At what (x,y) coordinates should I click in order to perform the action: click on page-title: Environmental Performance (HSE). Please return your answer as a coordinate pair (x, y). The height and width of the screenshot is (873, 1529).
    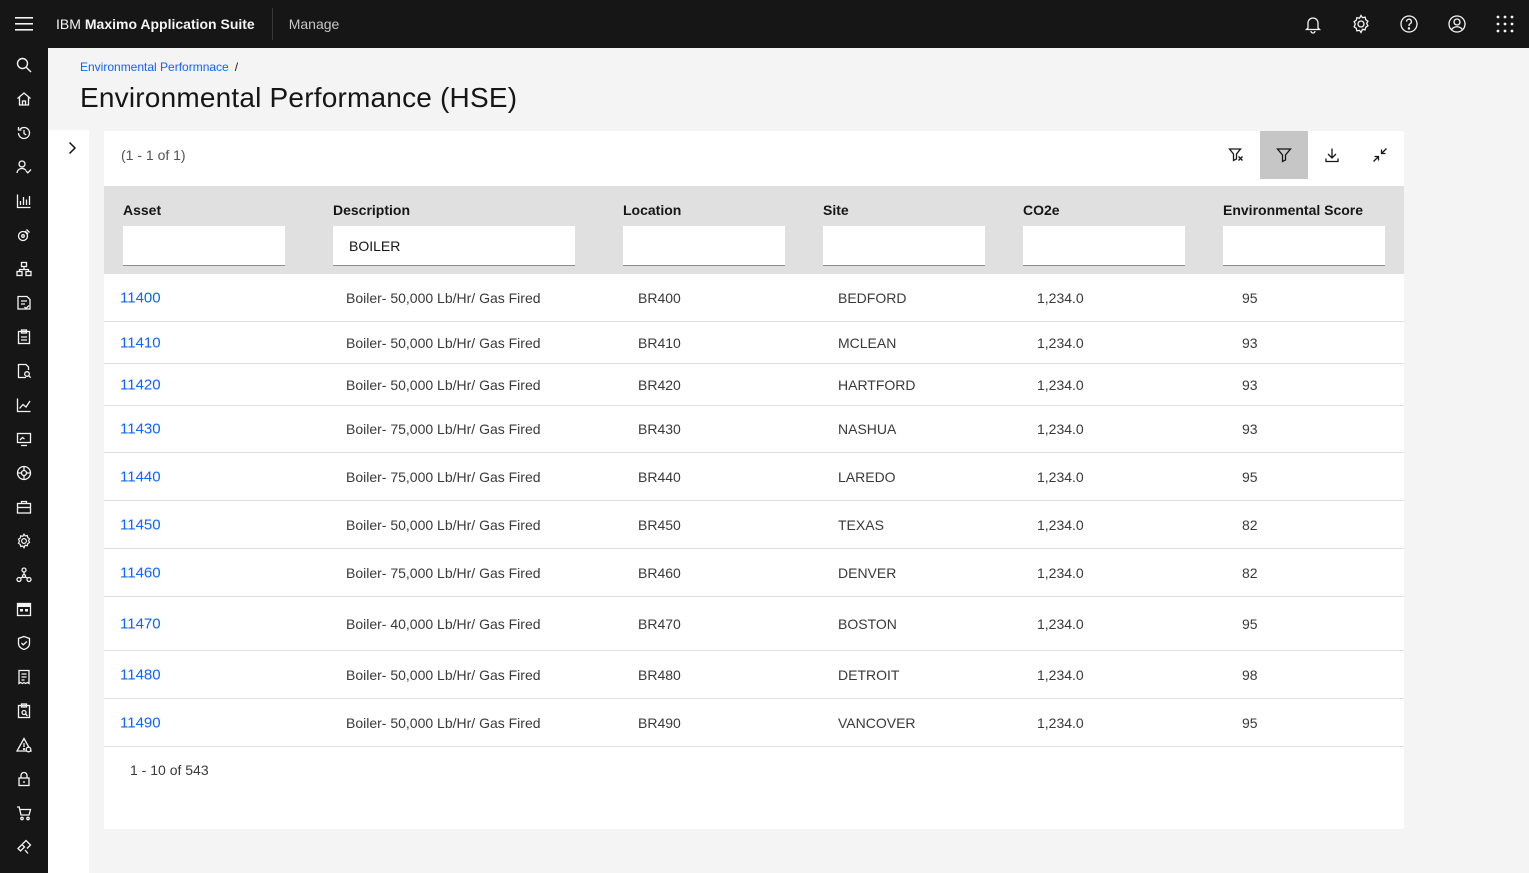
    Looking at the image, I should click on (299, 97).